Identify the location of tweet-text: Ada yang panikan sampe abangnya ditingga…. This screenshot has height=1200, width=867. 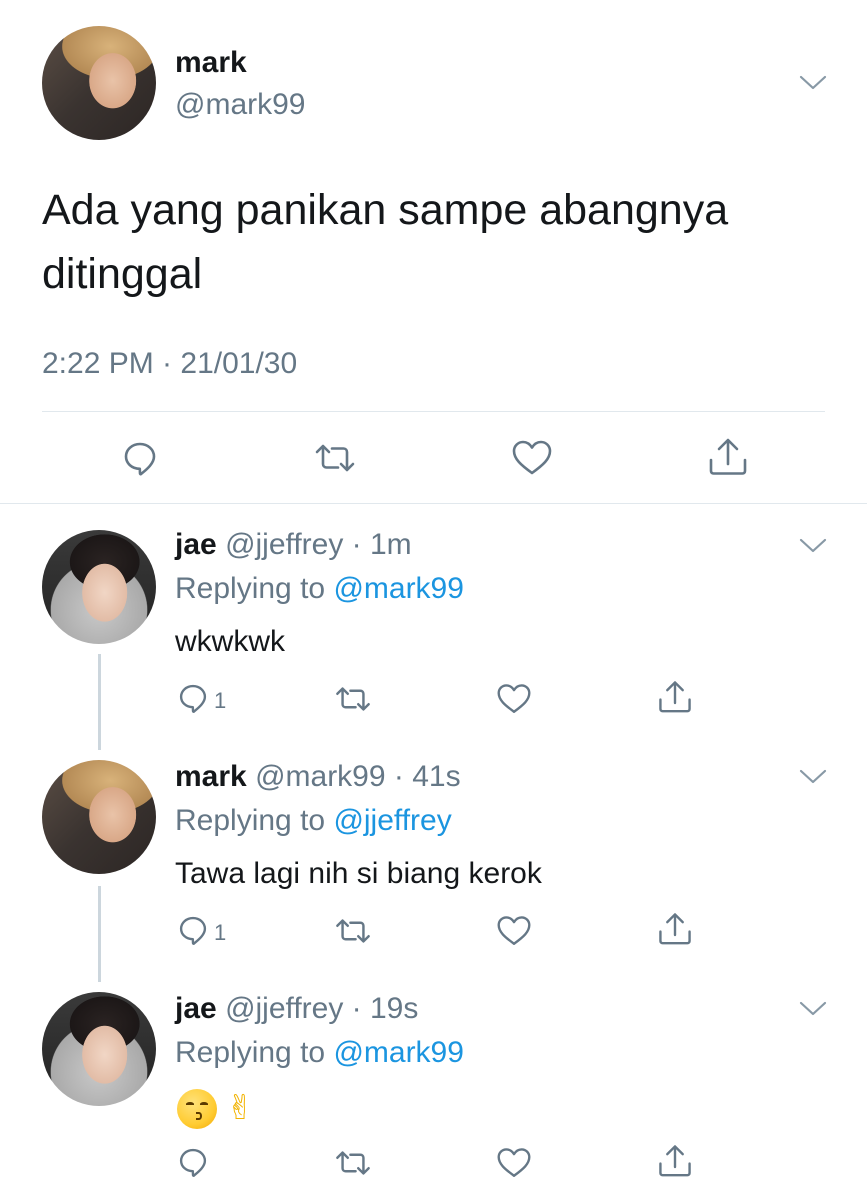
(385, 242).